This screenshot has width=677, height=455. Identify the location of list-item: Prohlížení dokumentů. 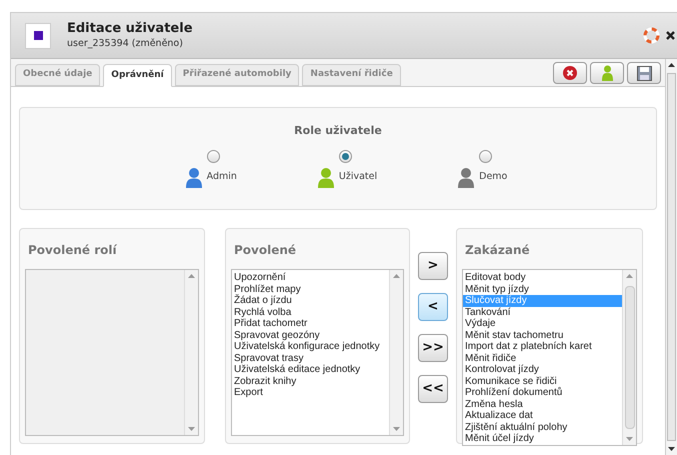
(542, 392).